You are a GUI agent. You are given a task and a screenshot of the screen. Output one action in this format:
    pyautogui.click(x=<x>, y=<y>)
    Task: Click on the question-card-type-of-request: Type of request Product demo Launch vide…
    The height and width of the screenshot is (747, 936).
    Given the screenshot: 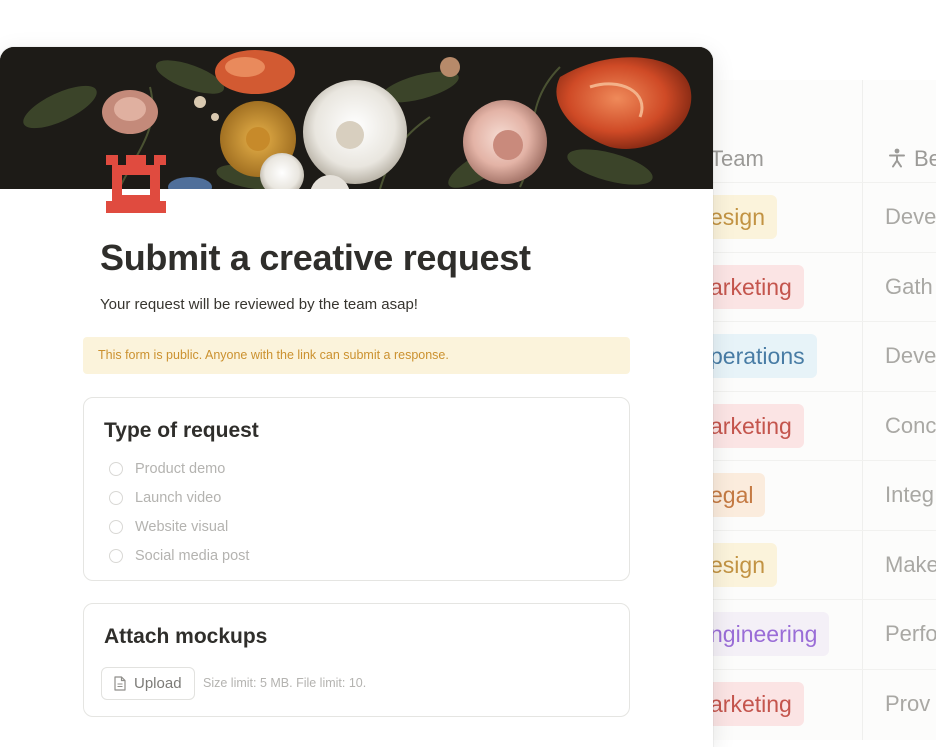 What is the action you would take?
    pyautogui.click(x=356, y=489)
    